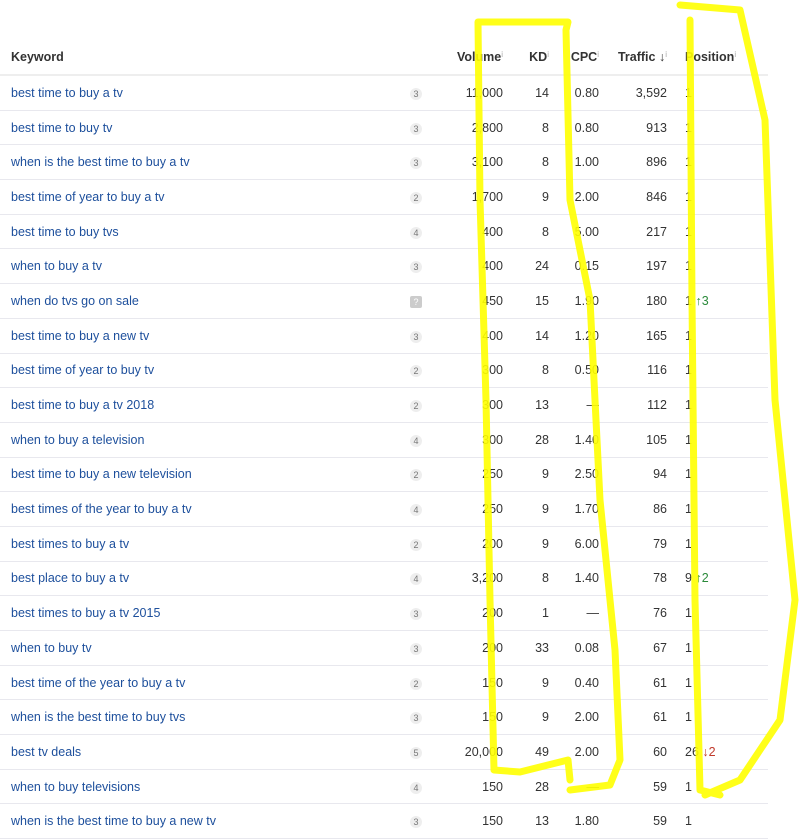  Describe the element at coordinates (98, 717) in the screenshot. I see `keyword-link: when is the best time to buy tvs` at that location.